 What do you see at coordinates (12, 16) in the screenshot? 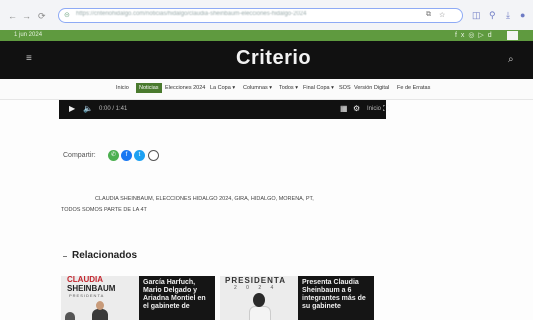
I see `back-icon: ←` at bounding box center [12, 16].